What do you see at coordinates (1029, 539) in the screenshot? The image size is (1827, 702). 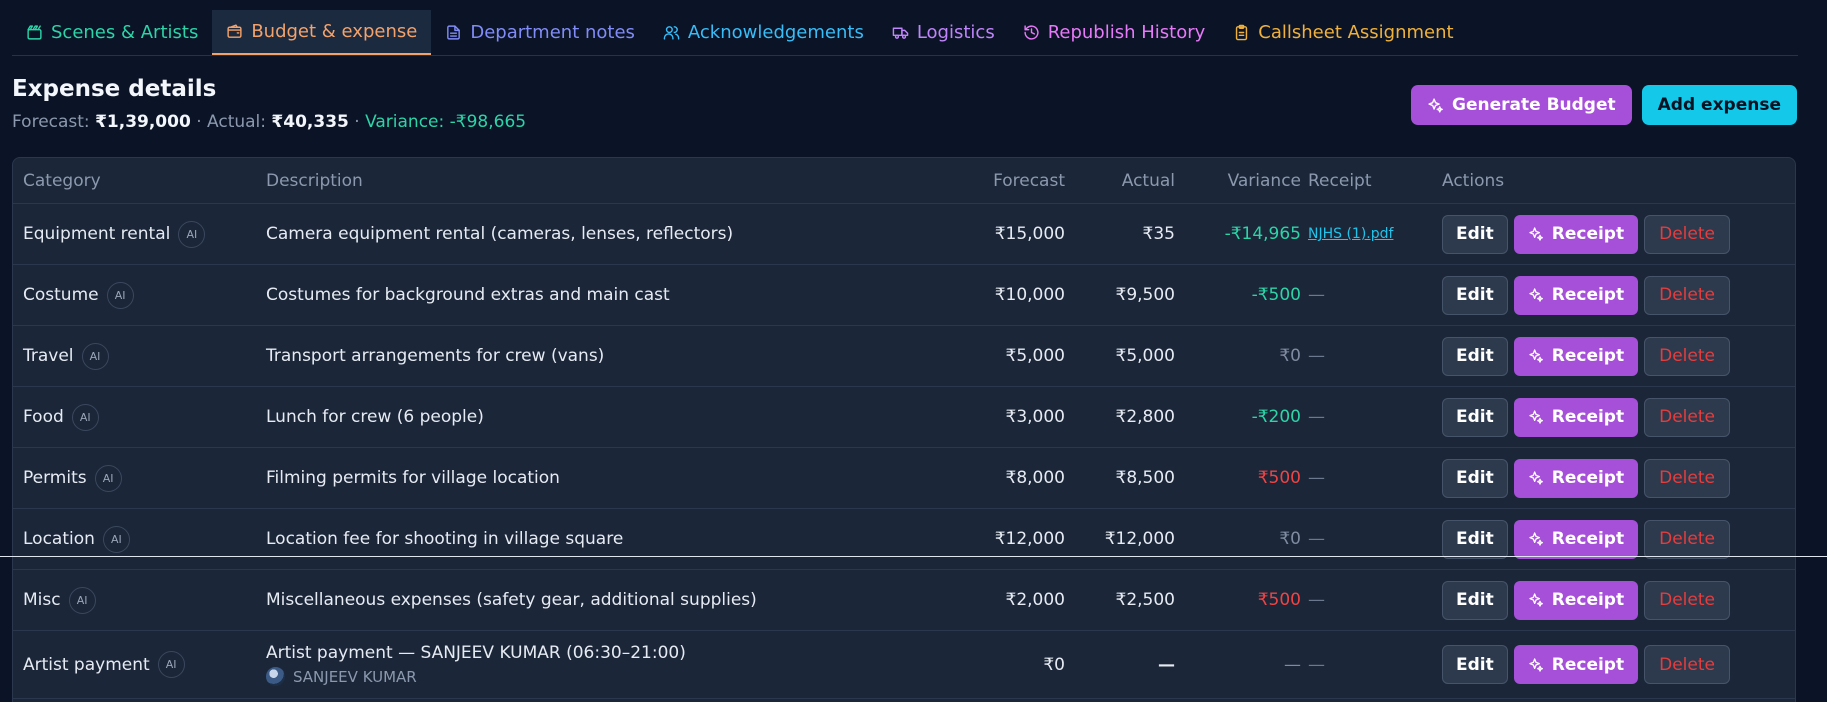 I see `forecast-cell: ₹12,000` at bounding box center [1029, 539].